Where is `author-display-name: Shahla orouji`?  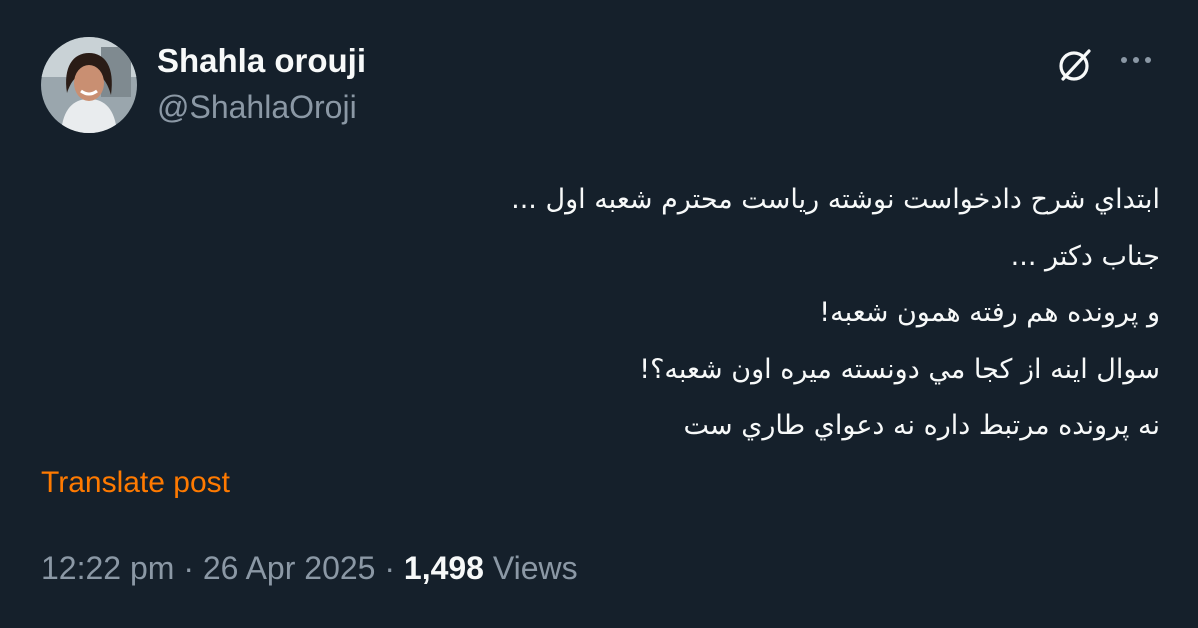
author-display-name: Shahla orouji is located at coordinates (261, 61).